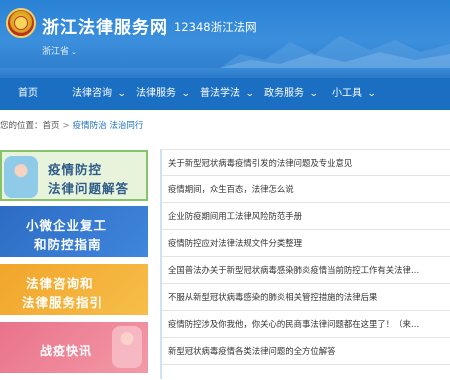  What do you see at coordinates (60, 283) in the screenshot?
I see `banner-title: 法律咨询和` at bounding box center [60, 283].